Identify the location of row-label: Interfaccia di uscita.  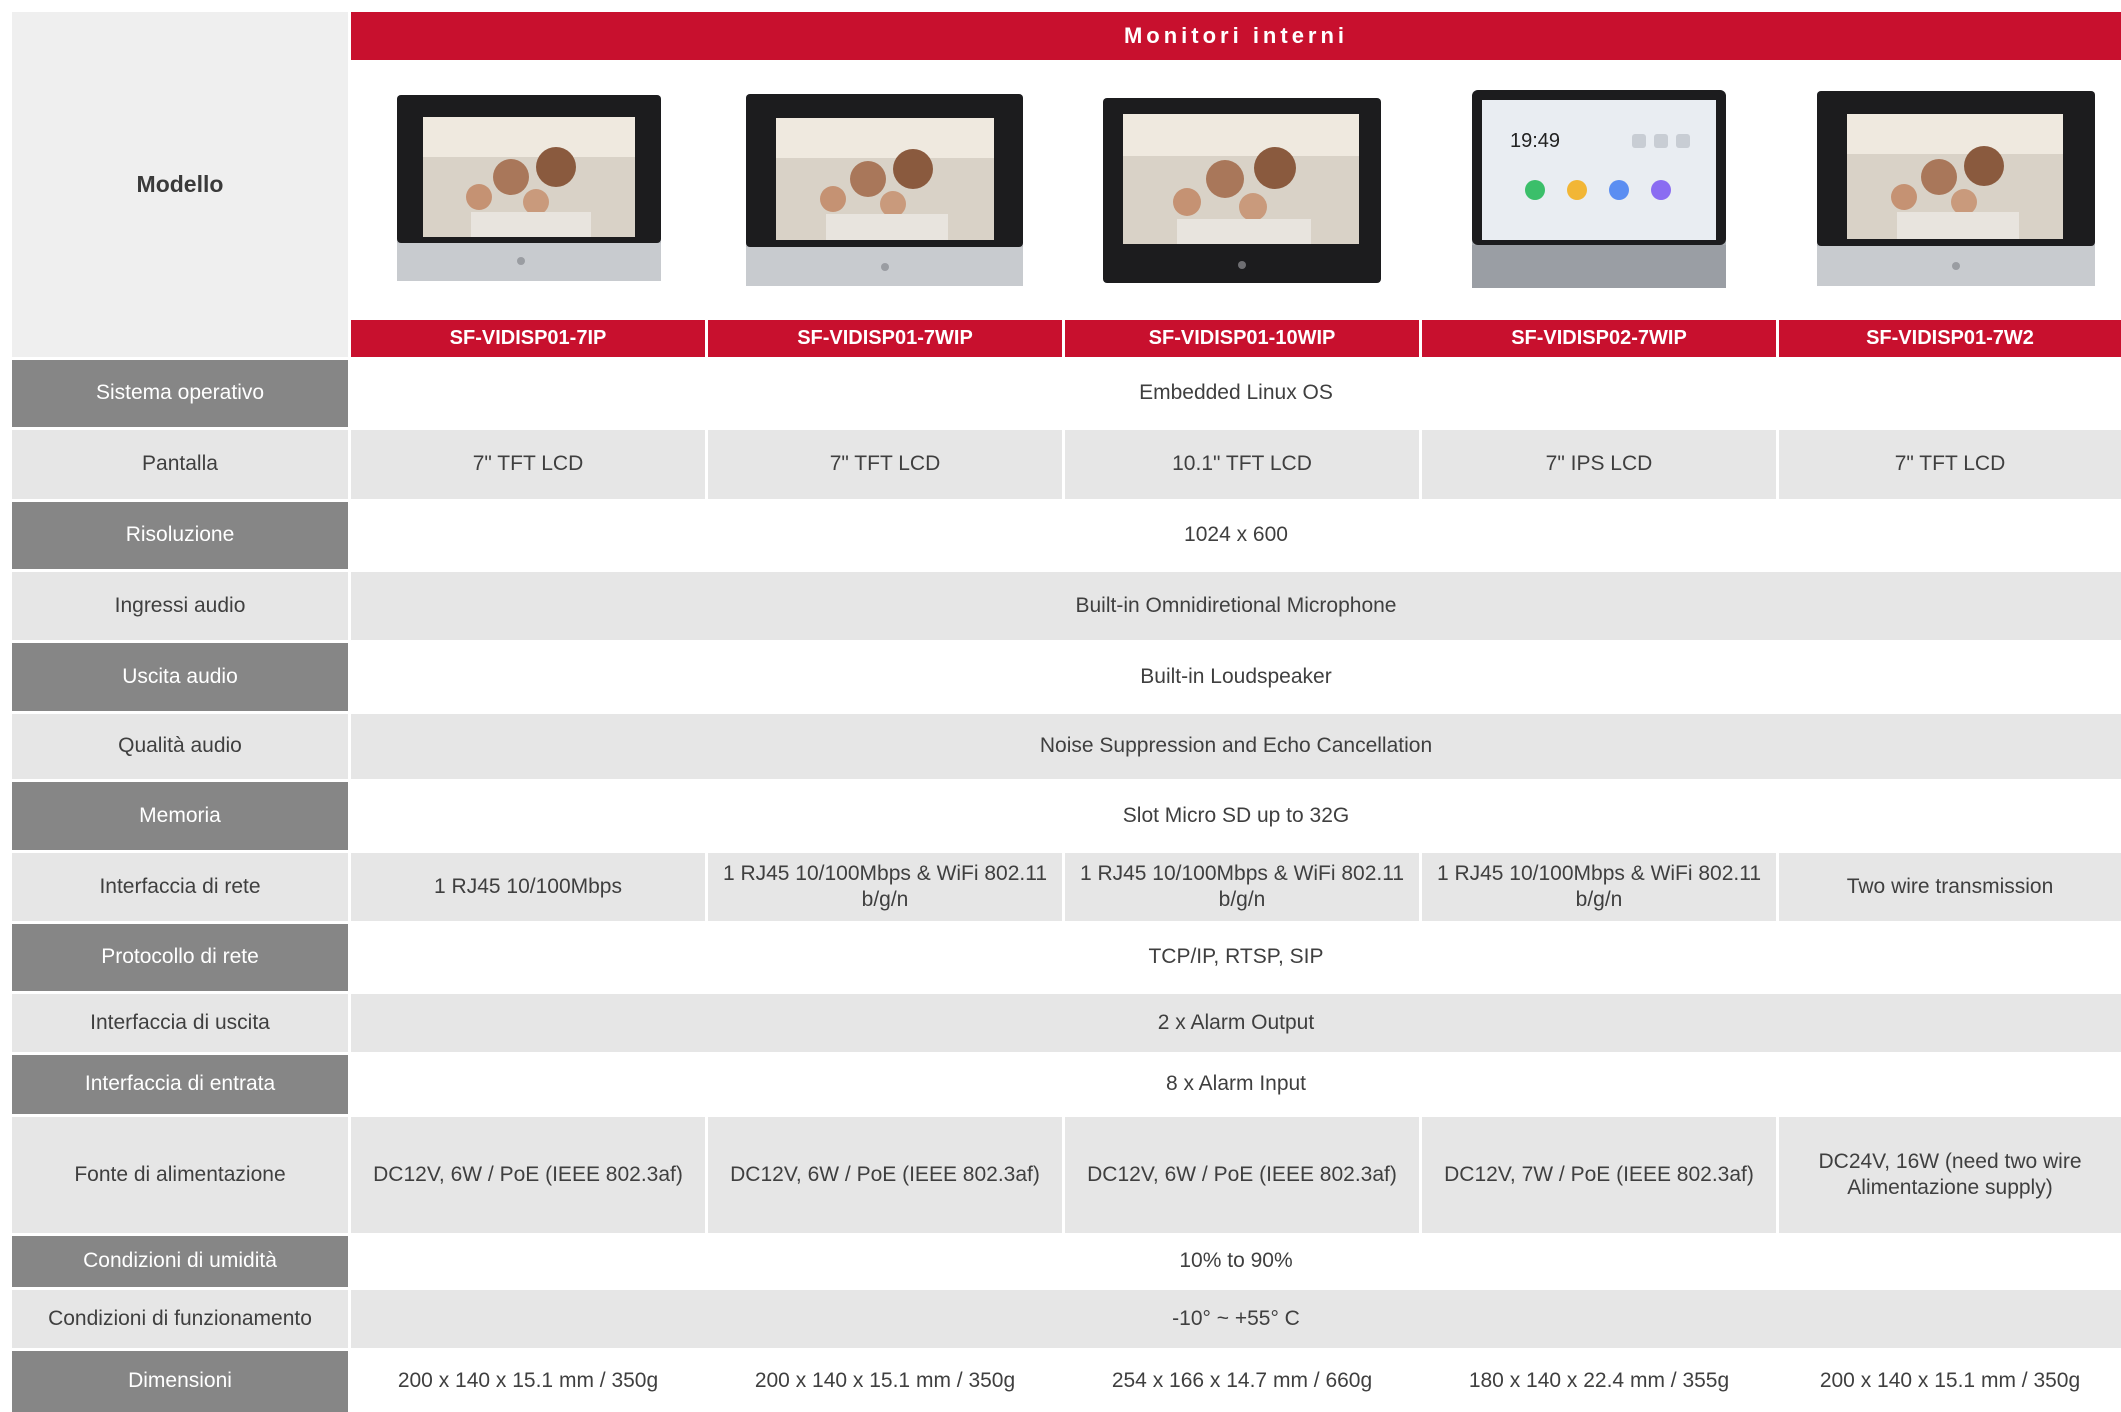
(180, 1023).